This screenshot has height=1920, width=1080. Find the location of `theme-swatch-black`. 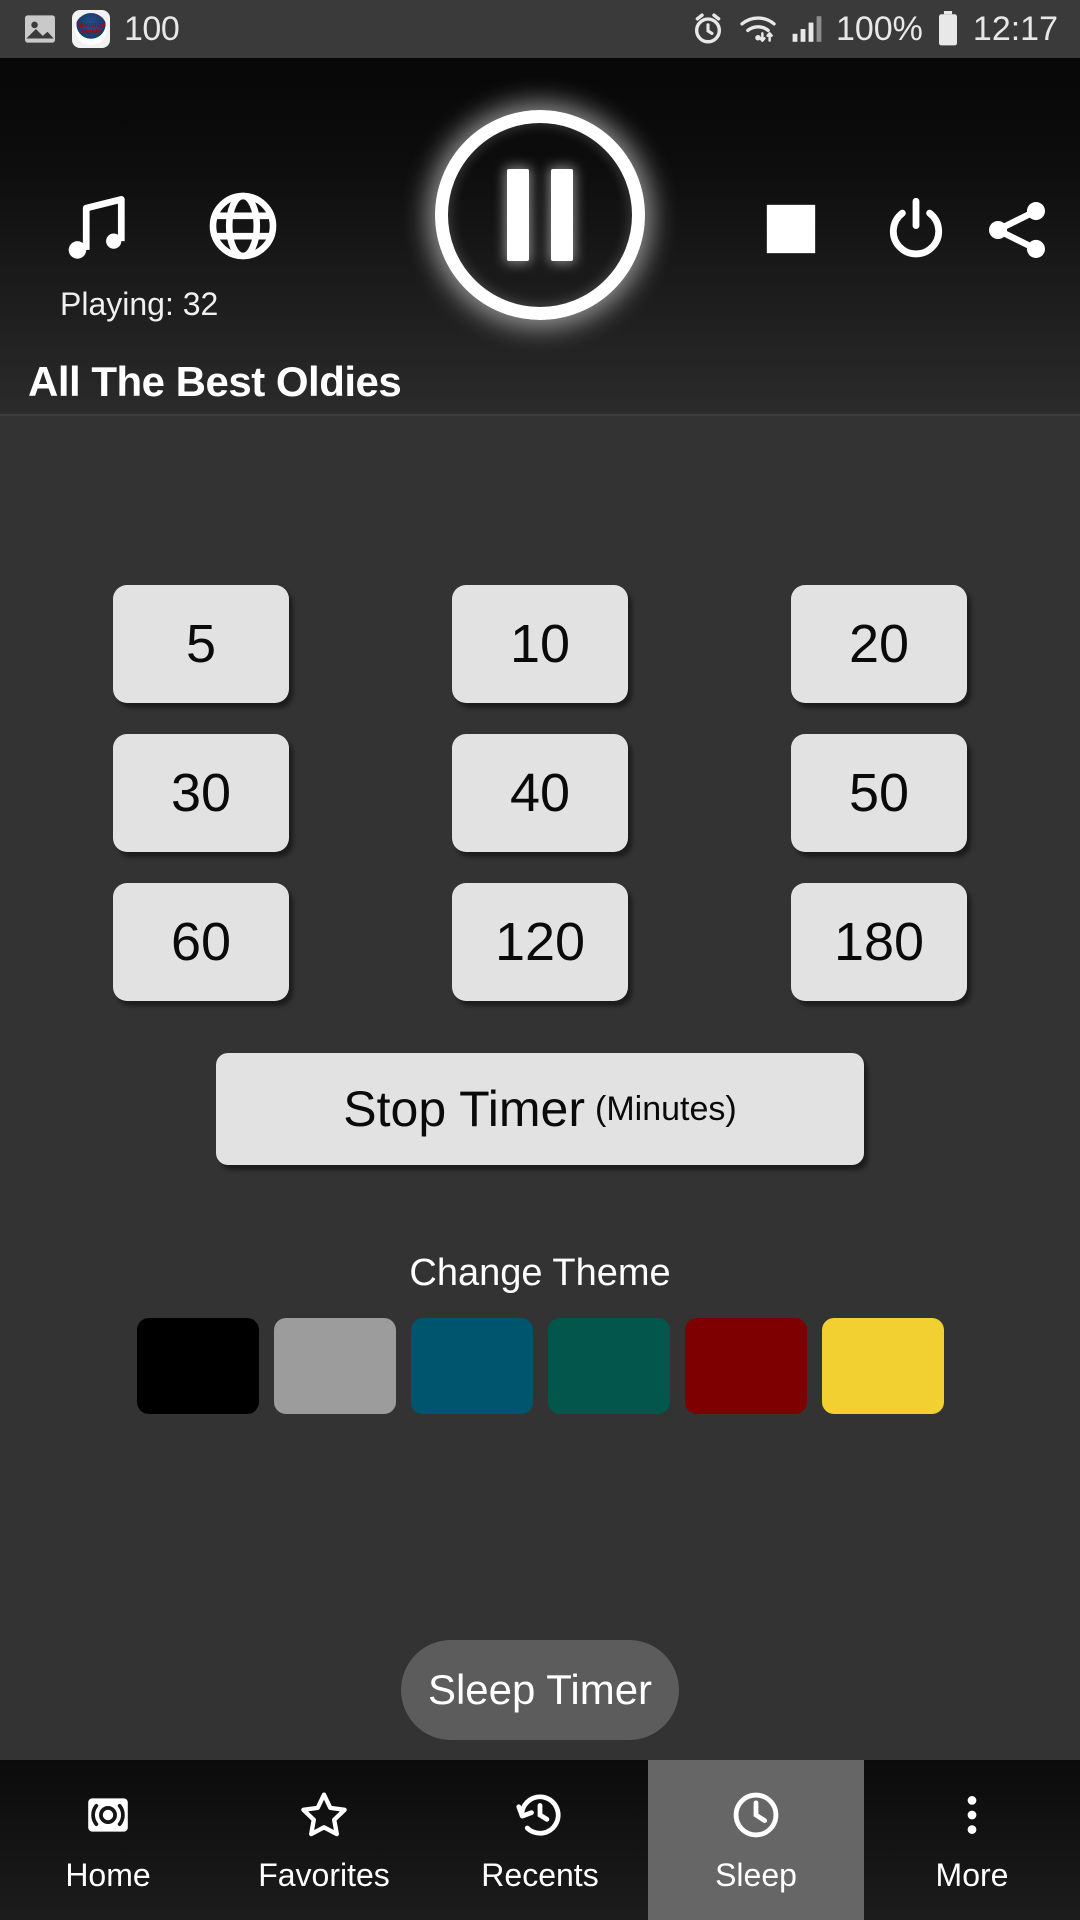

theme-swatch-black is located at coordinates (197, 1366).